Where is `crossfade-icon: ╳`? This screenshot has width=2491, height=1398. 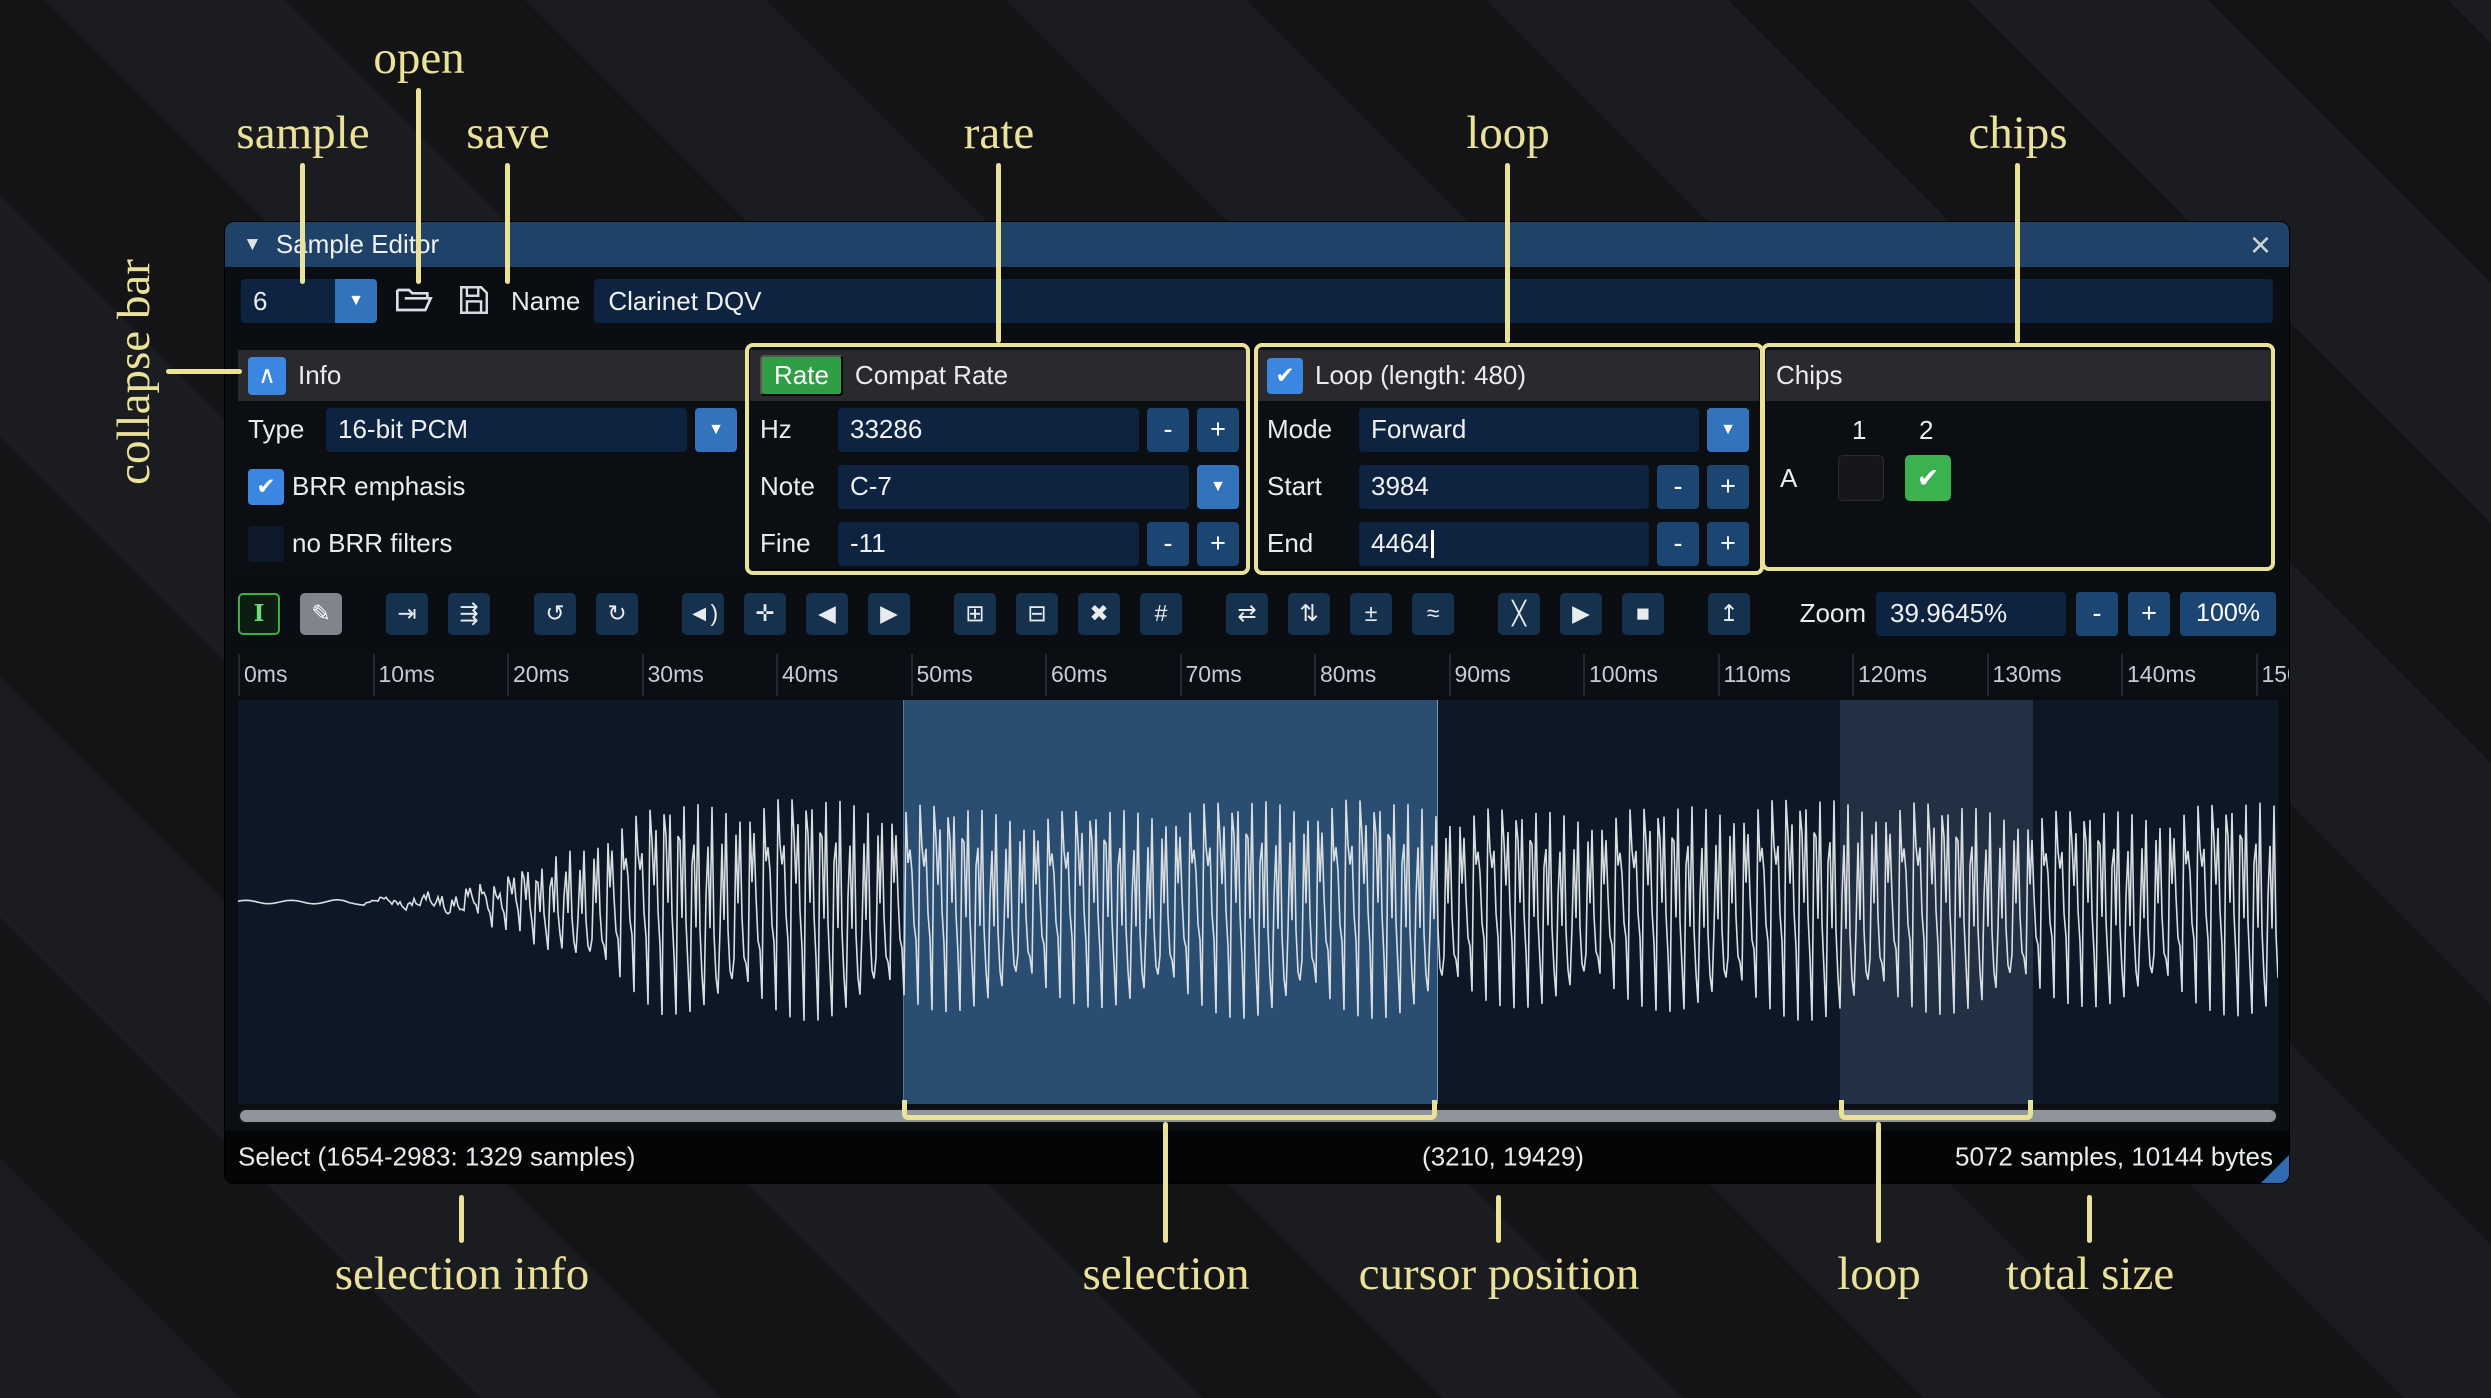 crossfade-icon: ╳ is located at coordinates (1519, 613).